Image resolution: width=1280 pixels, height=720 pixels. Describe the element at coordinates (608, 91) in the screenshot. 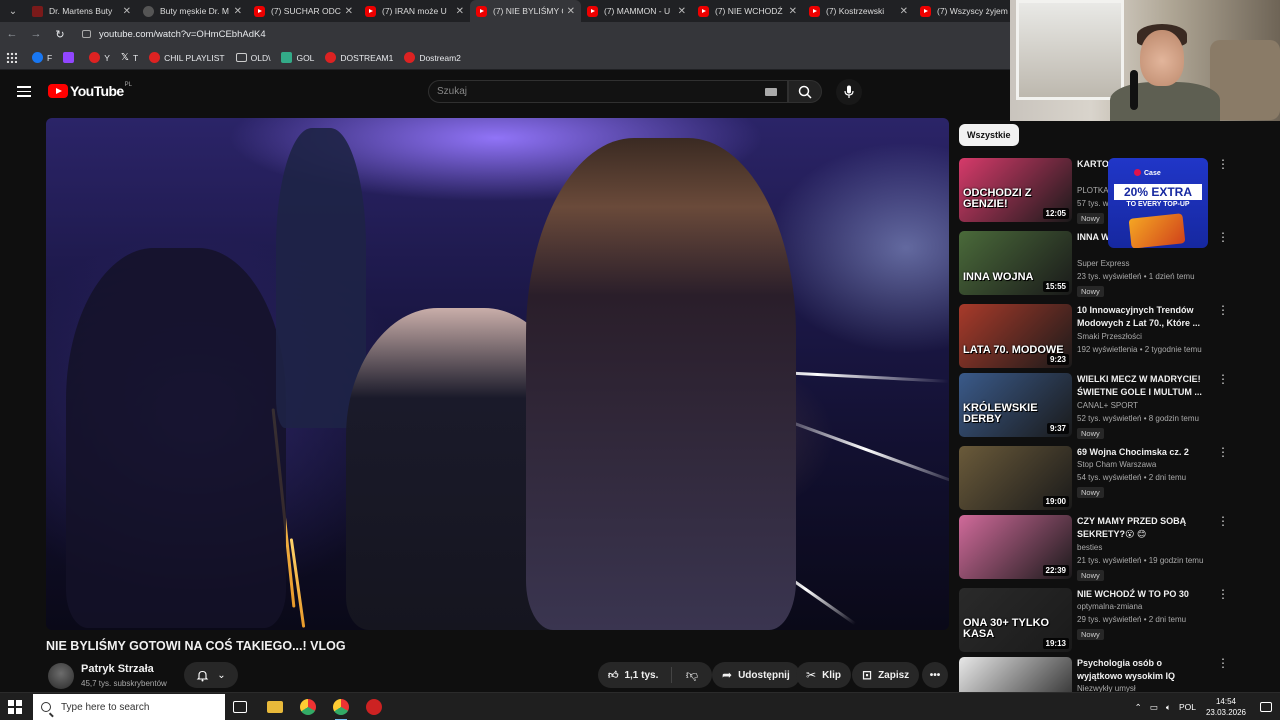

I see `search-input: Szukaj` at that location.